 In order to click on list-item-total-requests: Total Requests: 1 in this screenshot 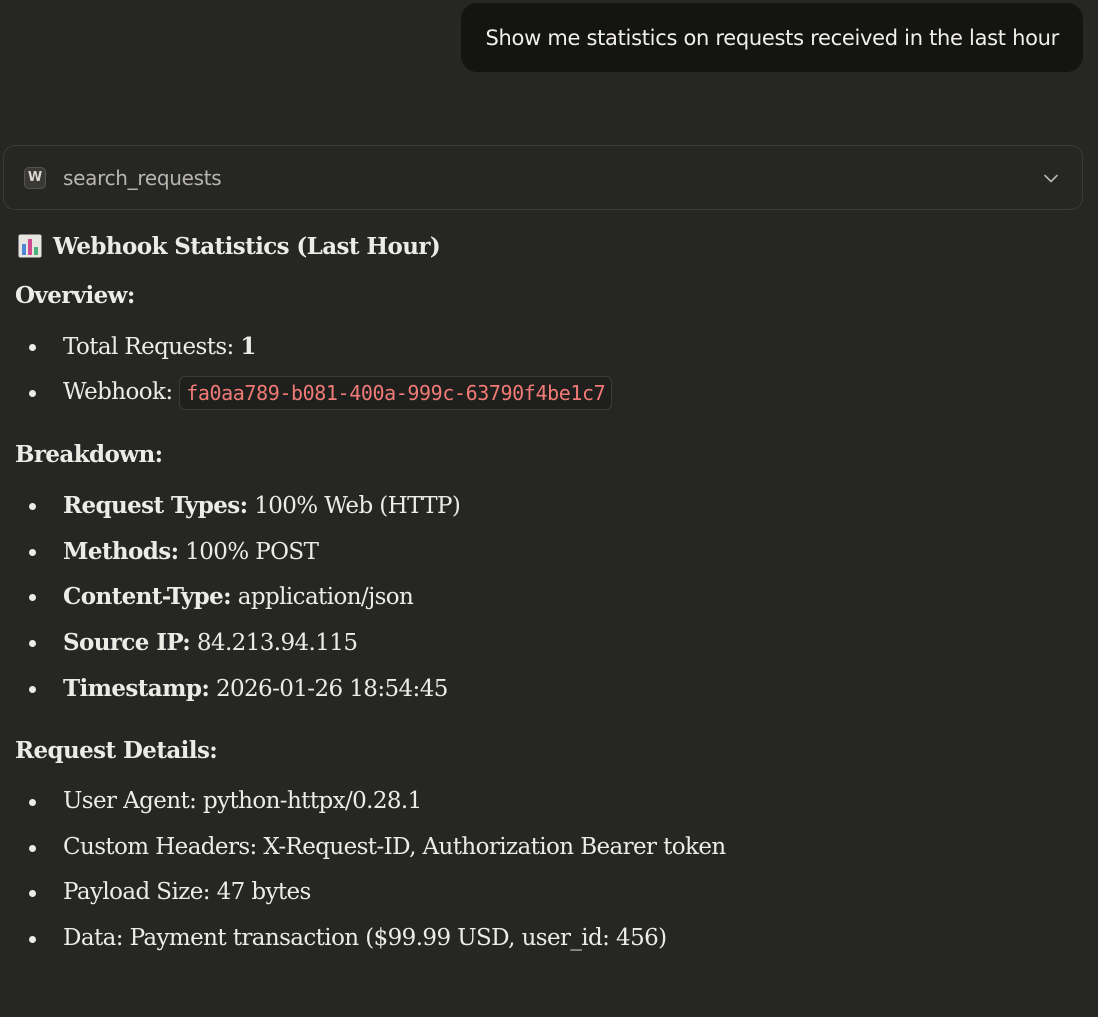, I will do `click(550, 347)`.